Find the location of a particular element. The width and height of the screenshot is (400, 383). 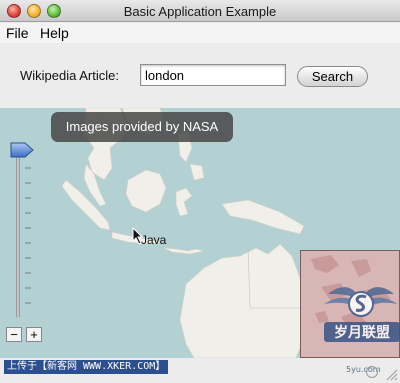

menu-help: Help is located at coordinates (54, 33).